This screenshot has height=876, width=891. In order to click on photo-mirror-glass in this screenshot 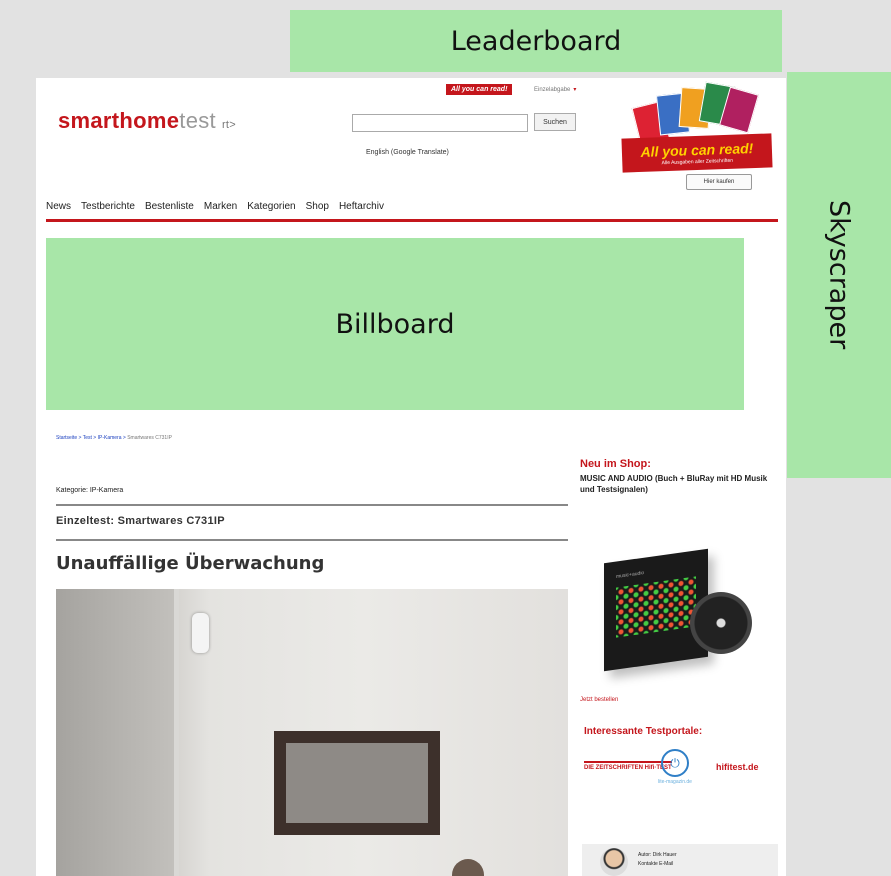, I will do `click(357, 783)`.